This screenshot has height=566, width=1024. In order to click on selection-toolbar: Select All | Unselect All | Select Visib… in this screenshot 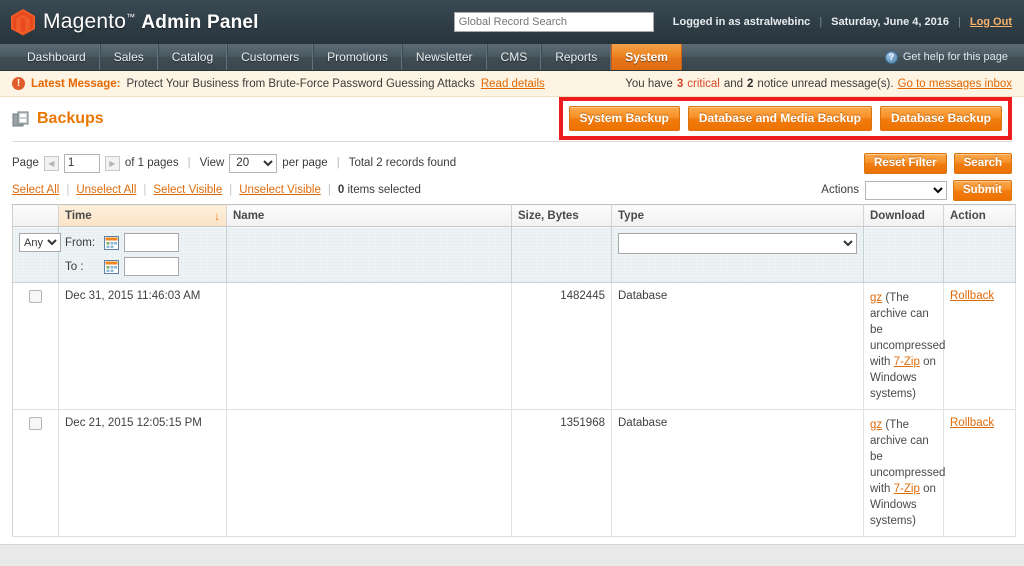, I will do `click(512, 189)`.